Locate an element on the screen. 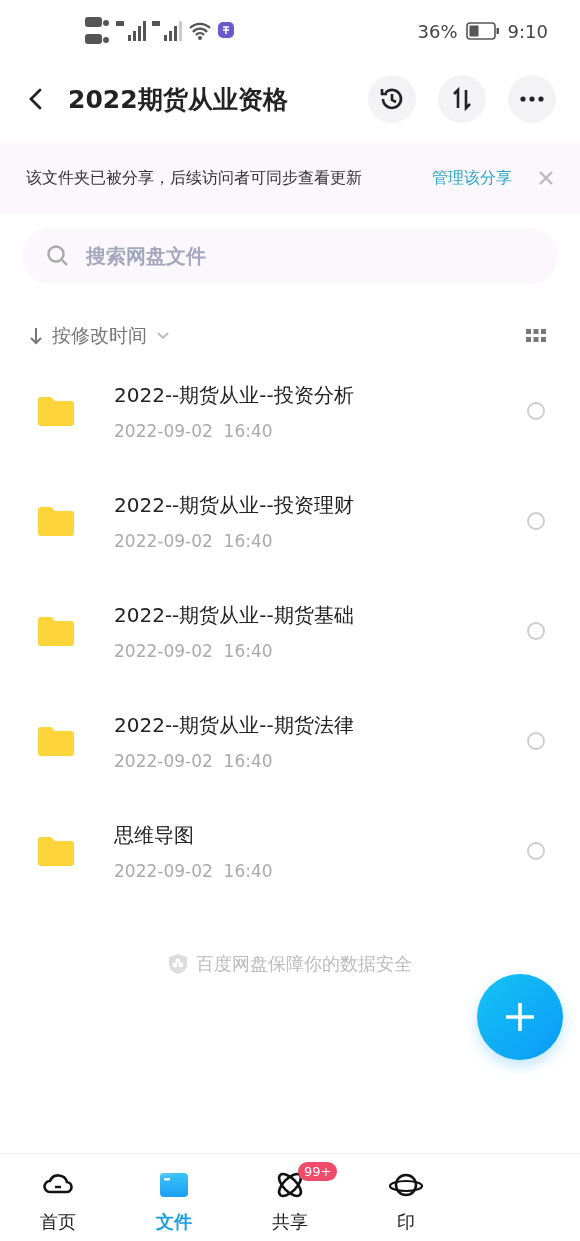 The image size is (580, 1241). shield-icon is located at coordinates (178, 964).